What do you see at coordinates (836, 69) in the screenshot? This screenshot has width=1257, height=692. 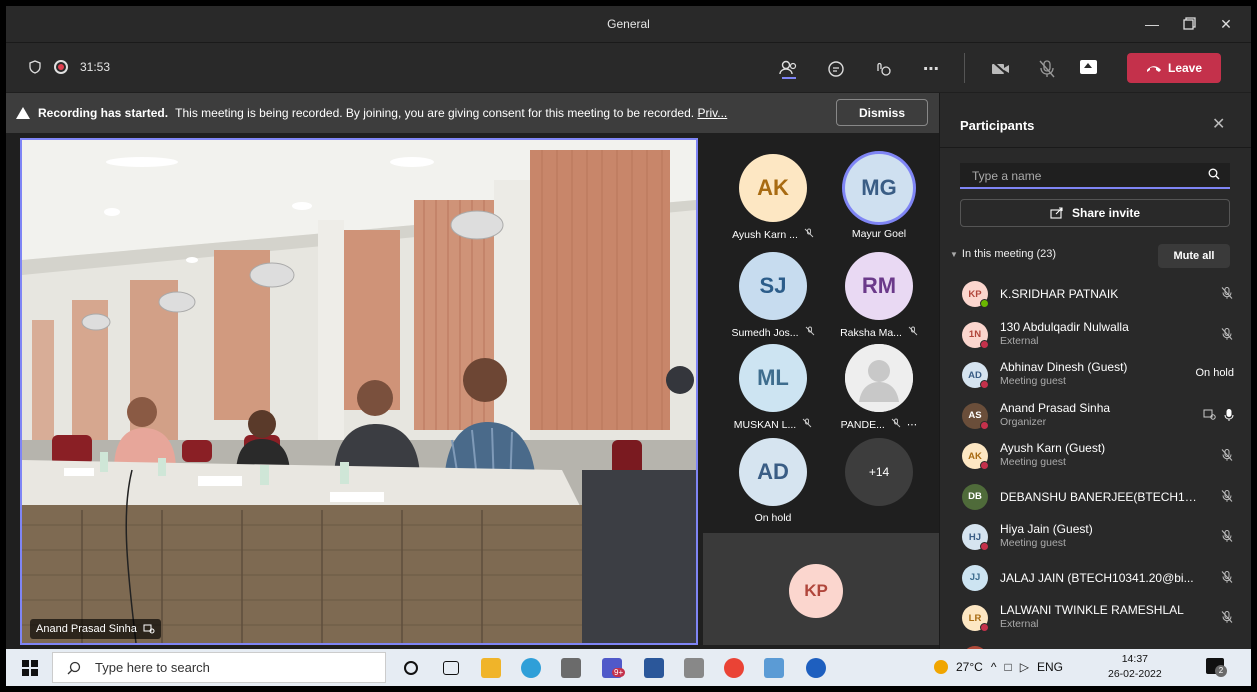 I see `chat-button` at bounding box center [836, 69].